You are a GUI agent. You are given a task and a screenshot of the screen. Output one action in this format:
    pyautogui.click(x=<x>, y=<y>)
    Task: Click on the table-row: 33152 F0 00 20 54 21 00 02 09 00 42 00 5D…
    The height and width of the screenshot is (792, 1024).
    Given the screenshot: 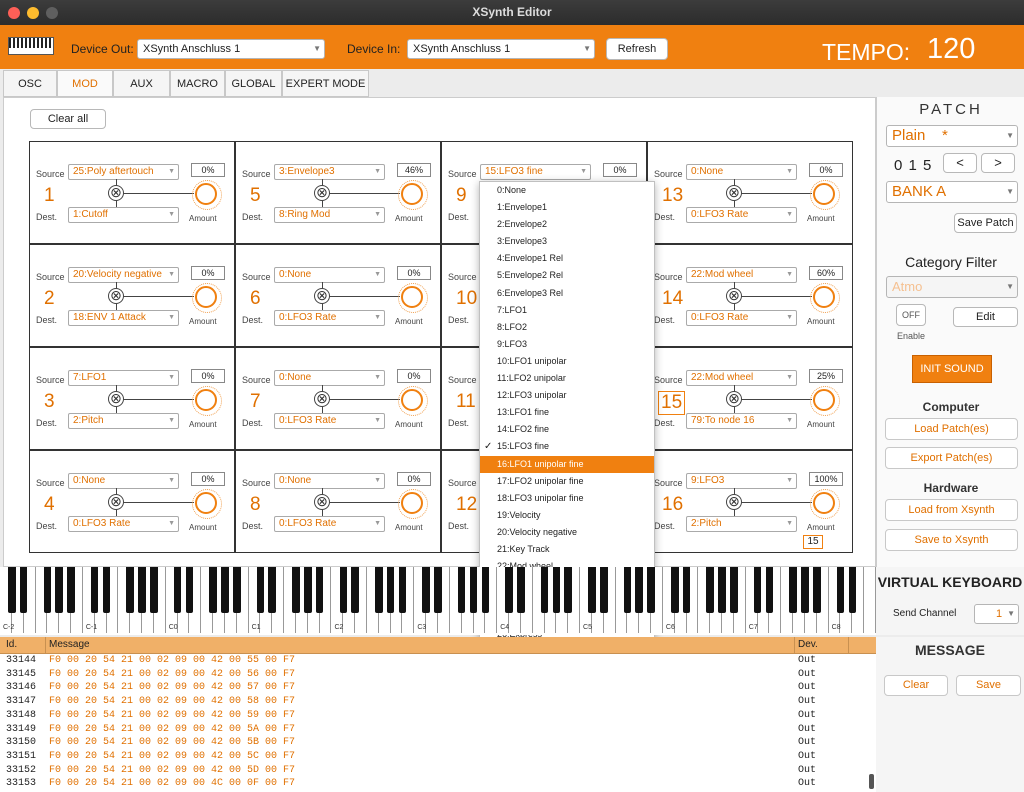 What is the action you would take?
    pyautogui.click(x=438, y=771)
    